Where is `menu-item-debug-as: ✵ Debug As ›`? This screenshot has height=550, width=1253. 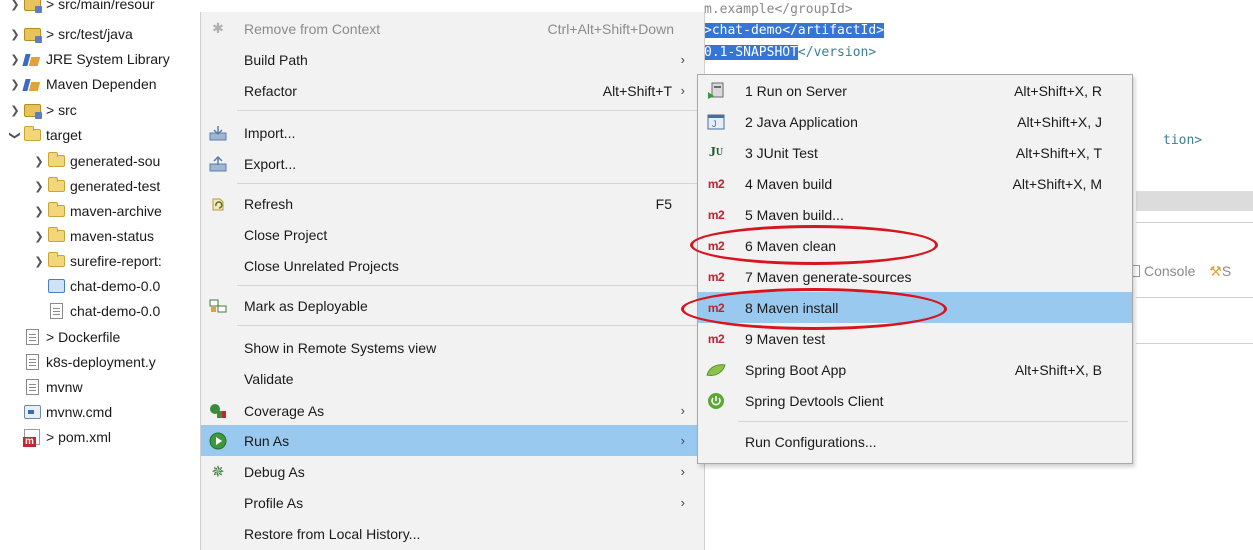 menu-item-debug-as: ✵ Debug As › is located at coordinates (452, 471).